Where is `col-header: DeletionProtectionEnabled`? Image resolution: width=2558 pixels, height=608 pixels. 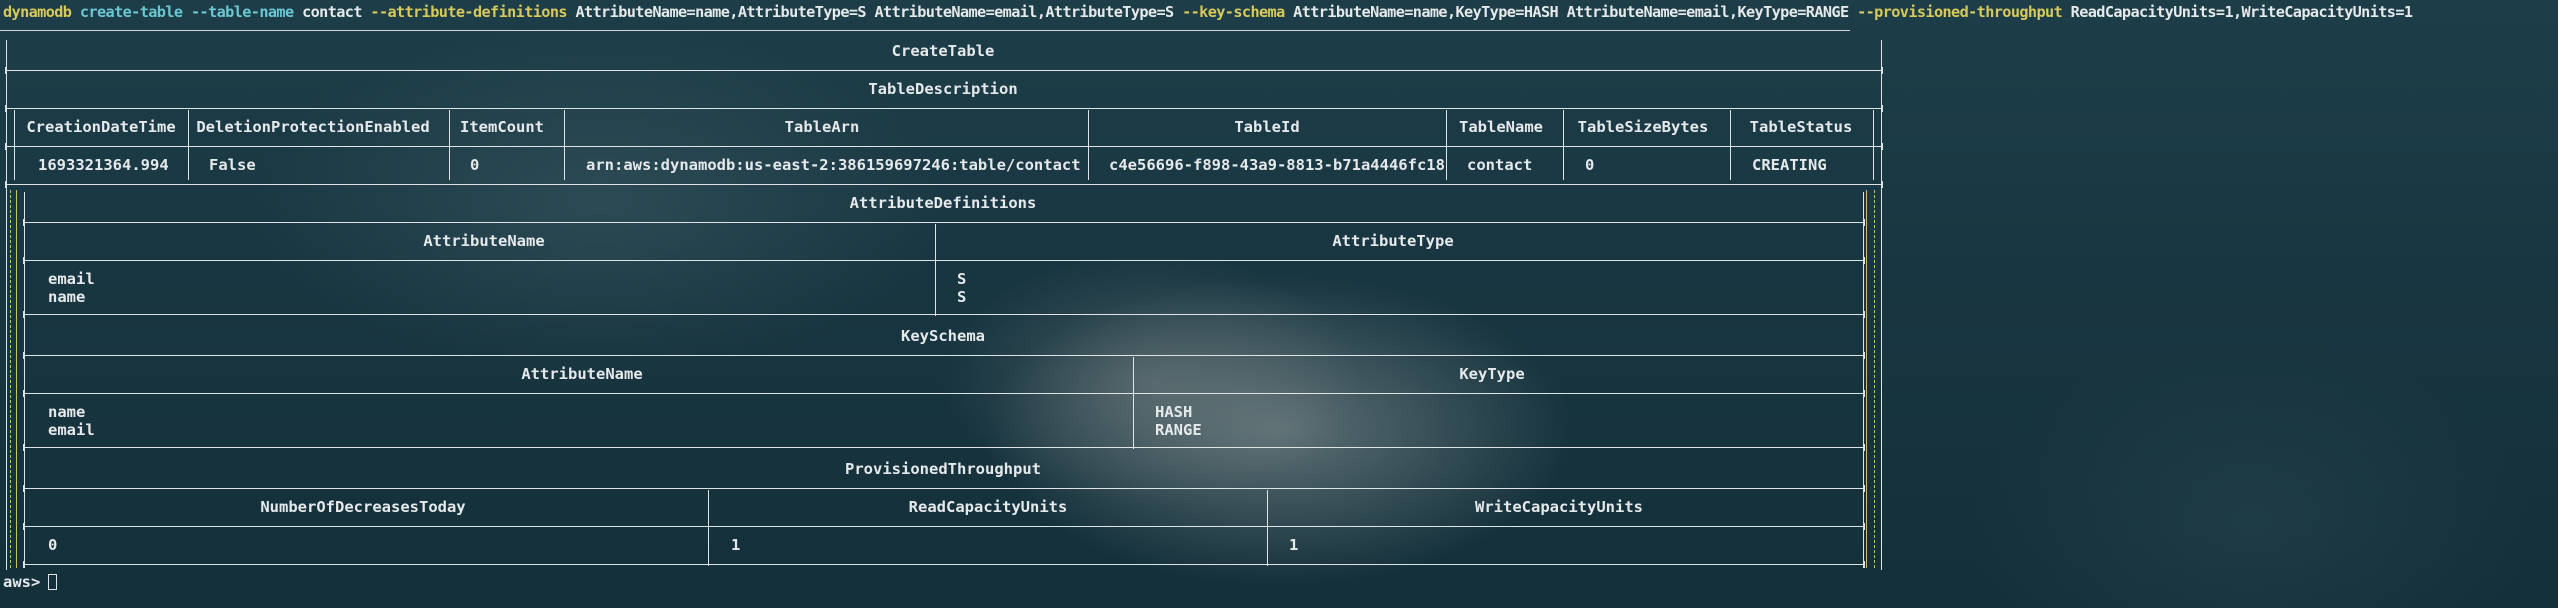
col-header: DeletionProtectionEnabled is located at coordinates (313, 127).